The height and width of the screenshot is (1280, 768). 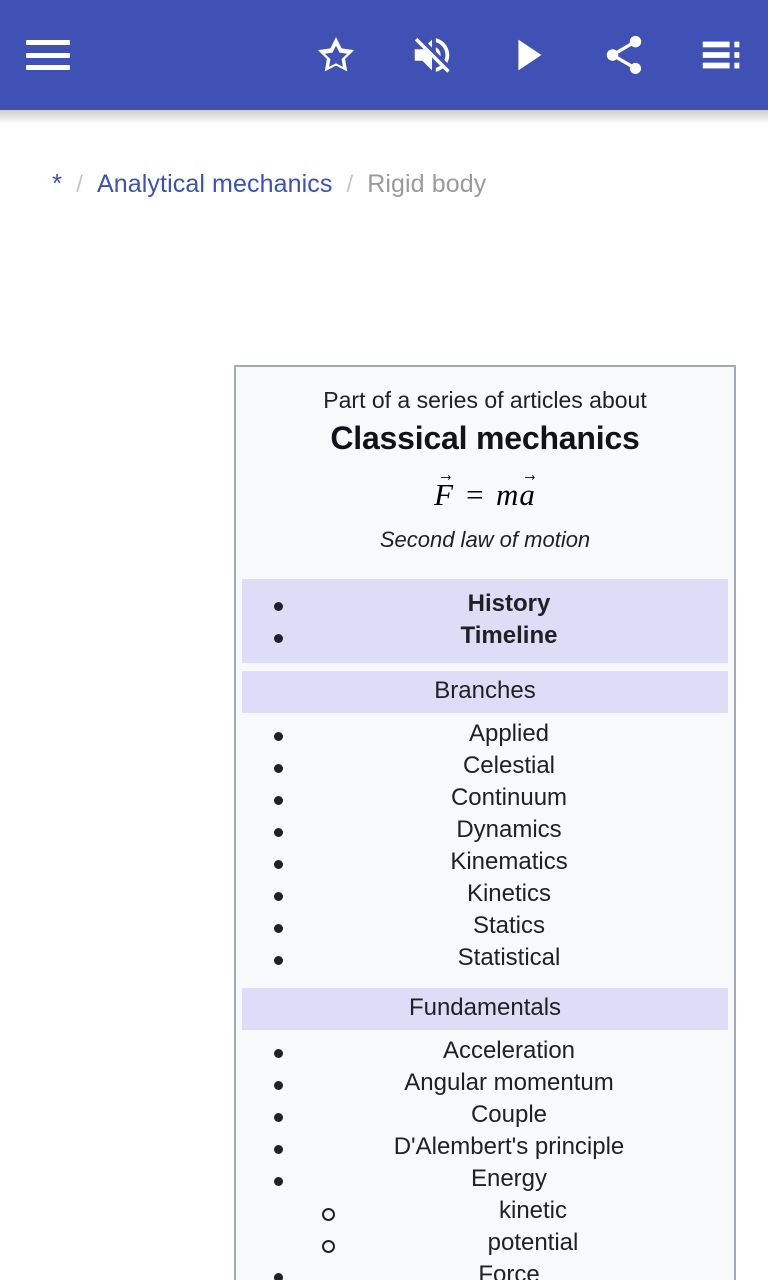 I want to click on infobox-series-label: Part of a series of articles about, so click(x=485, y=400).